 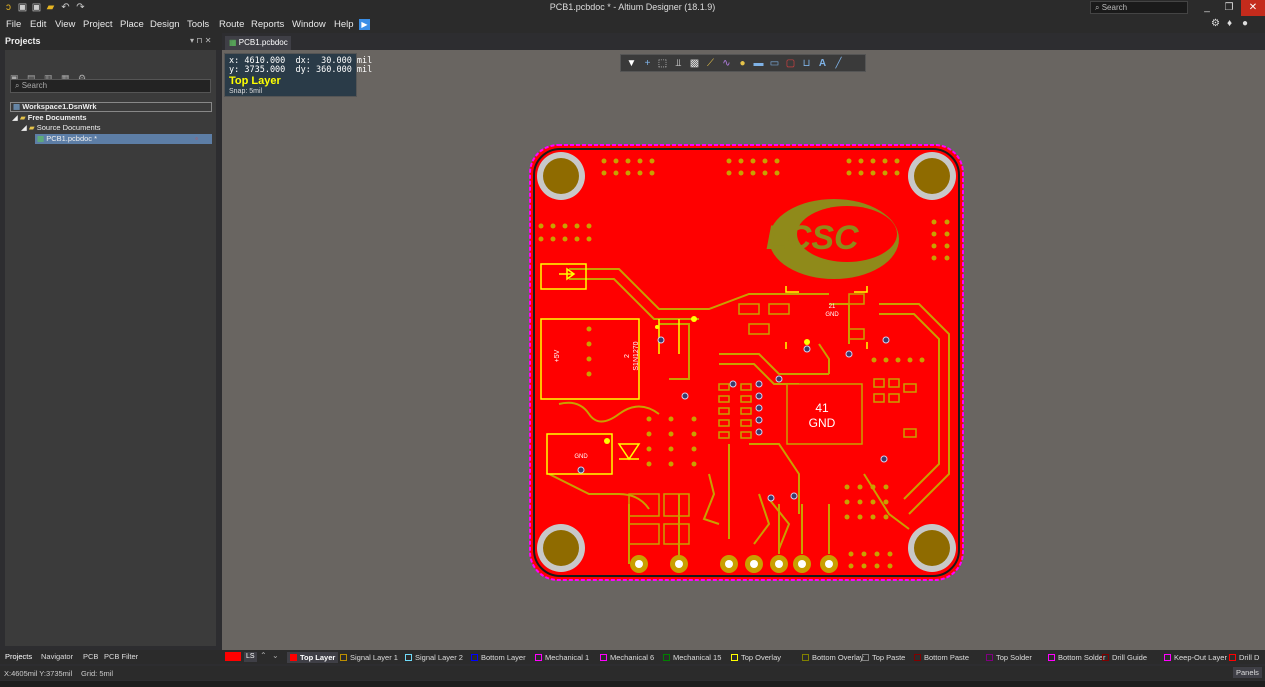 What do you see at coordinates (632, 673) in the screenshot?
I see `status-bar: X:4605mil Y:3735mil Grid: 5mil Panels` at bounding box center [632, 673].